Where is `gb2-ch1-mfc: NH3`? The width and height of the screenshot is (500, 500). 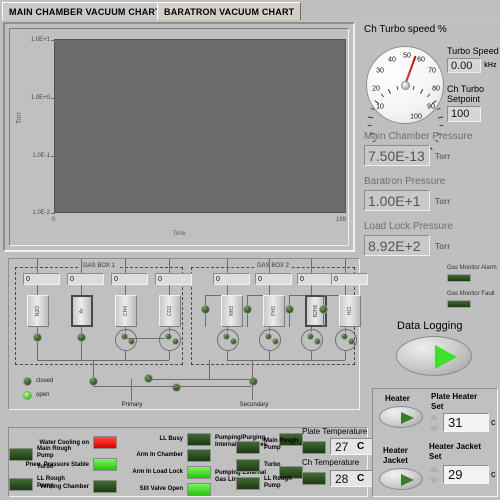 gb2-ch1-mfc: NH3 is located at coordinates (232, 311).